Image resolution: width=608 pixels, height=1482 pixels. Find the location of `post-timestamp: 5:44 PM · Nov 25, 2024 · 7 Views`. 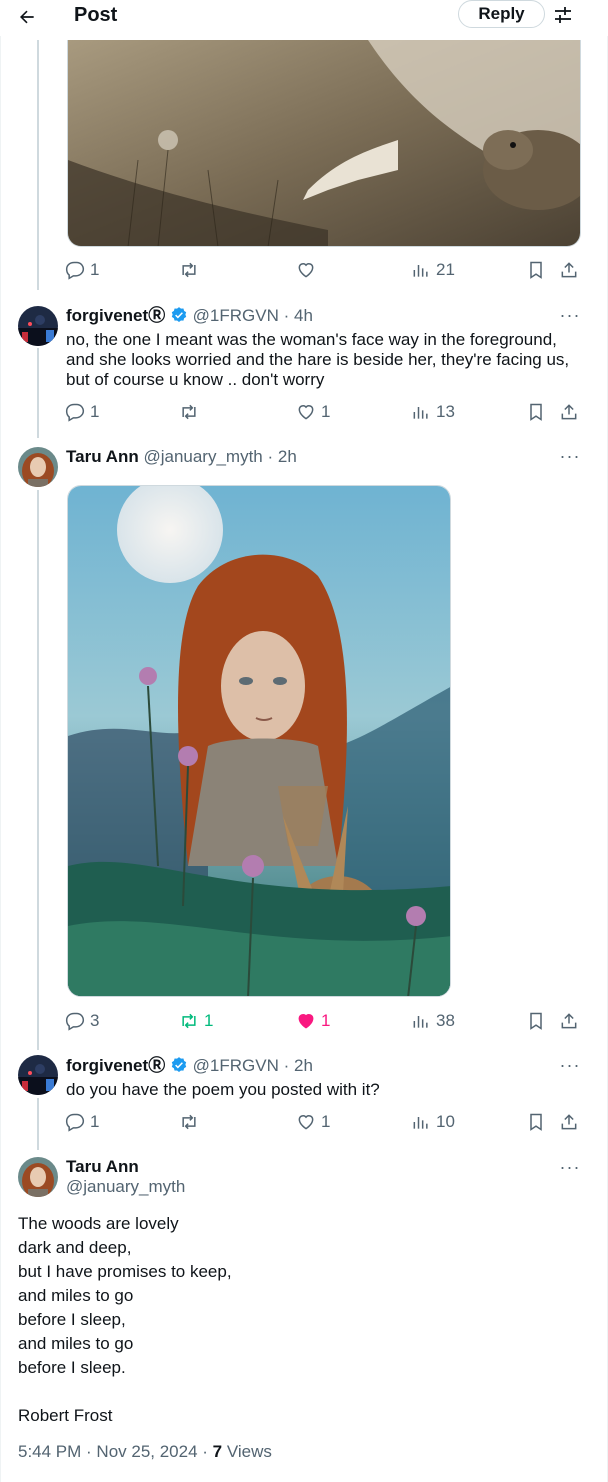

post-timestamp: 5:44 PM · Nov 25, 2024 · 7 Views is located at coordinates (145, 1451).